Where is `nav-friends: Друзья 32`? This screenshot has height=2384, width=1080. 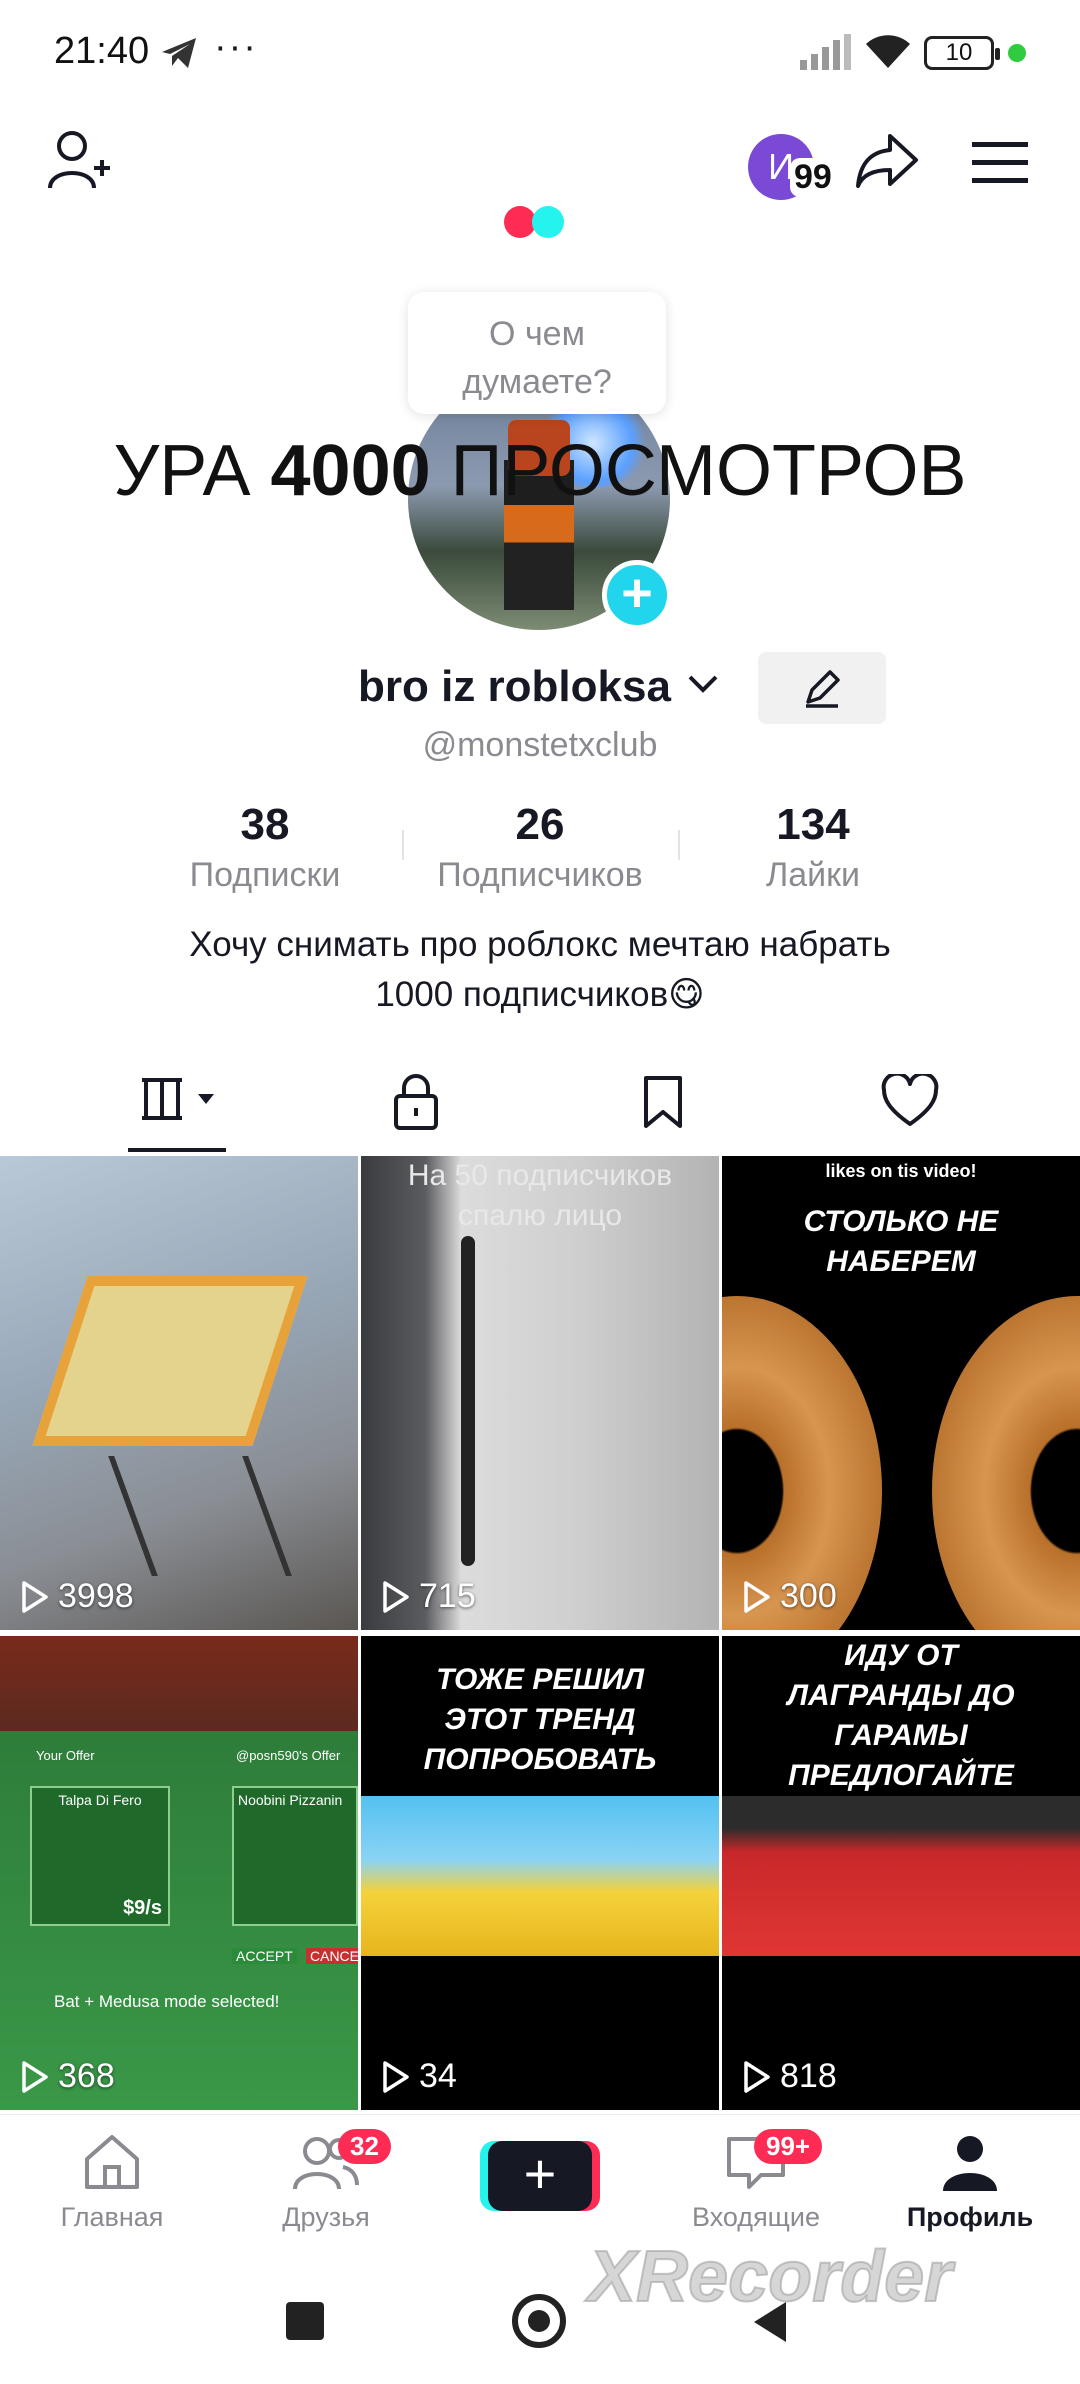 nav-friends: Друзья 32 is located at coordinates (326, 2181).